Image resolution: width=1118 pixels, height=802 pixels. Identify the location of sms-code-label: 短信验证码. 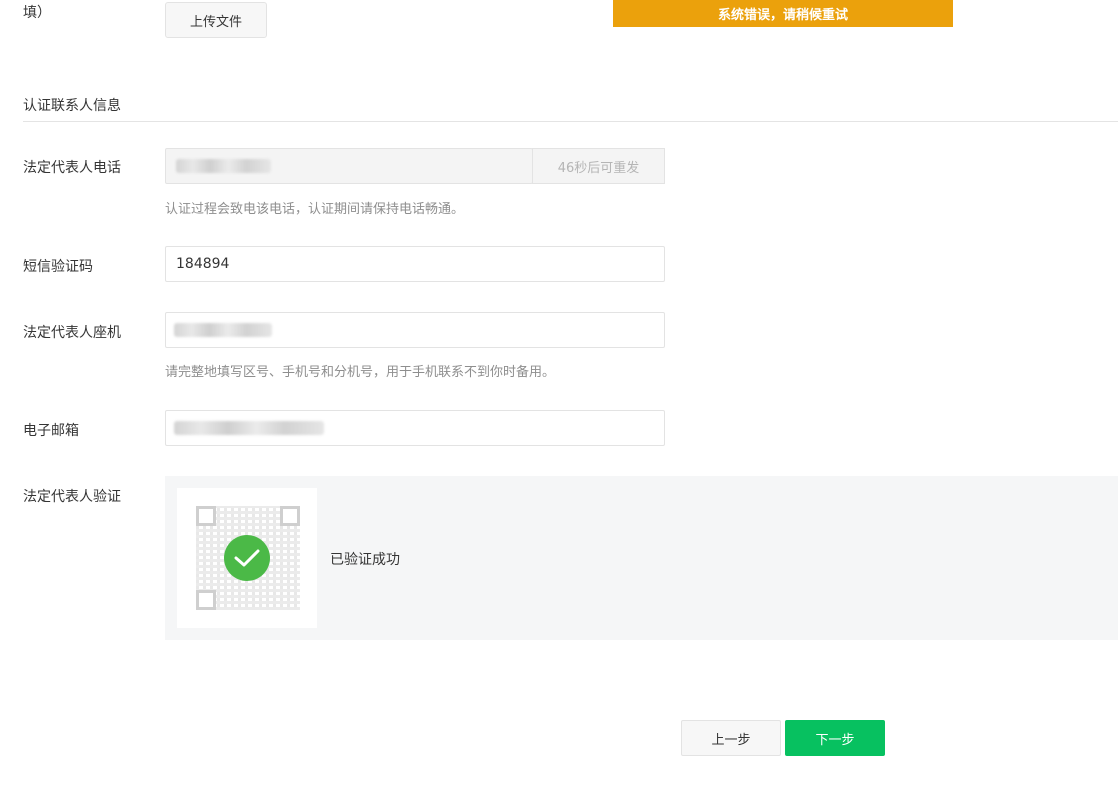
(58, 267).